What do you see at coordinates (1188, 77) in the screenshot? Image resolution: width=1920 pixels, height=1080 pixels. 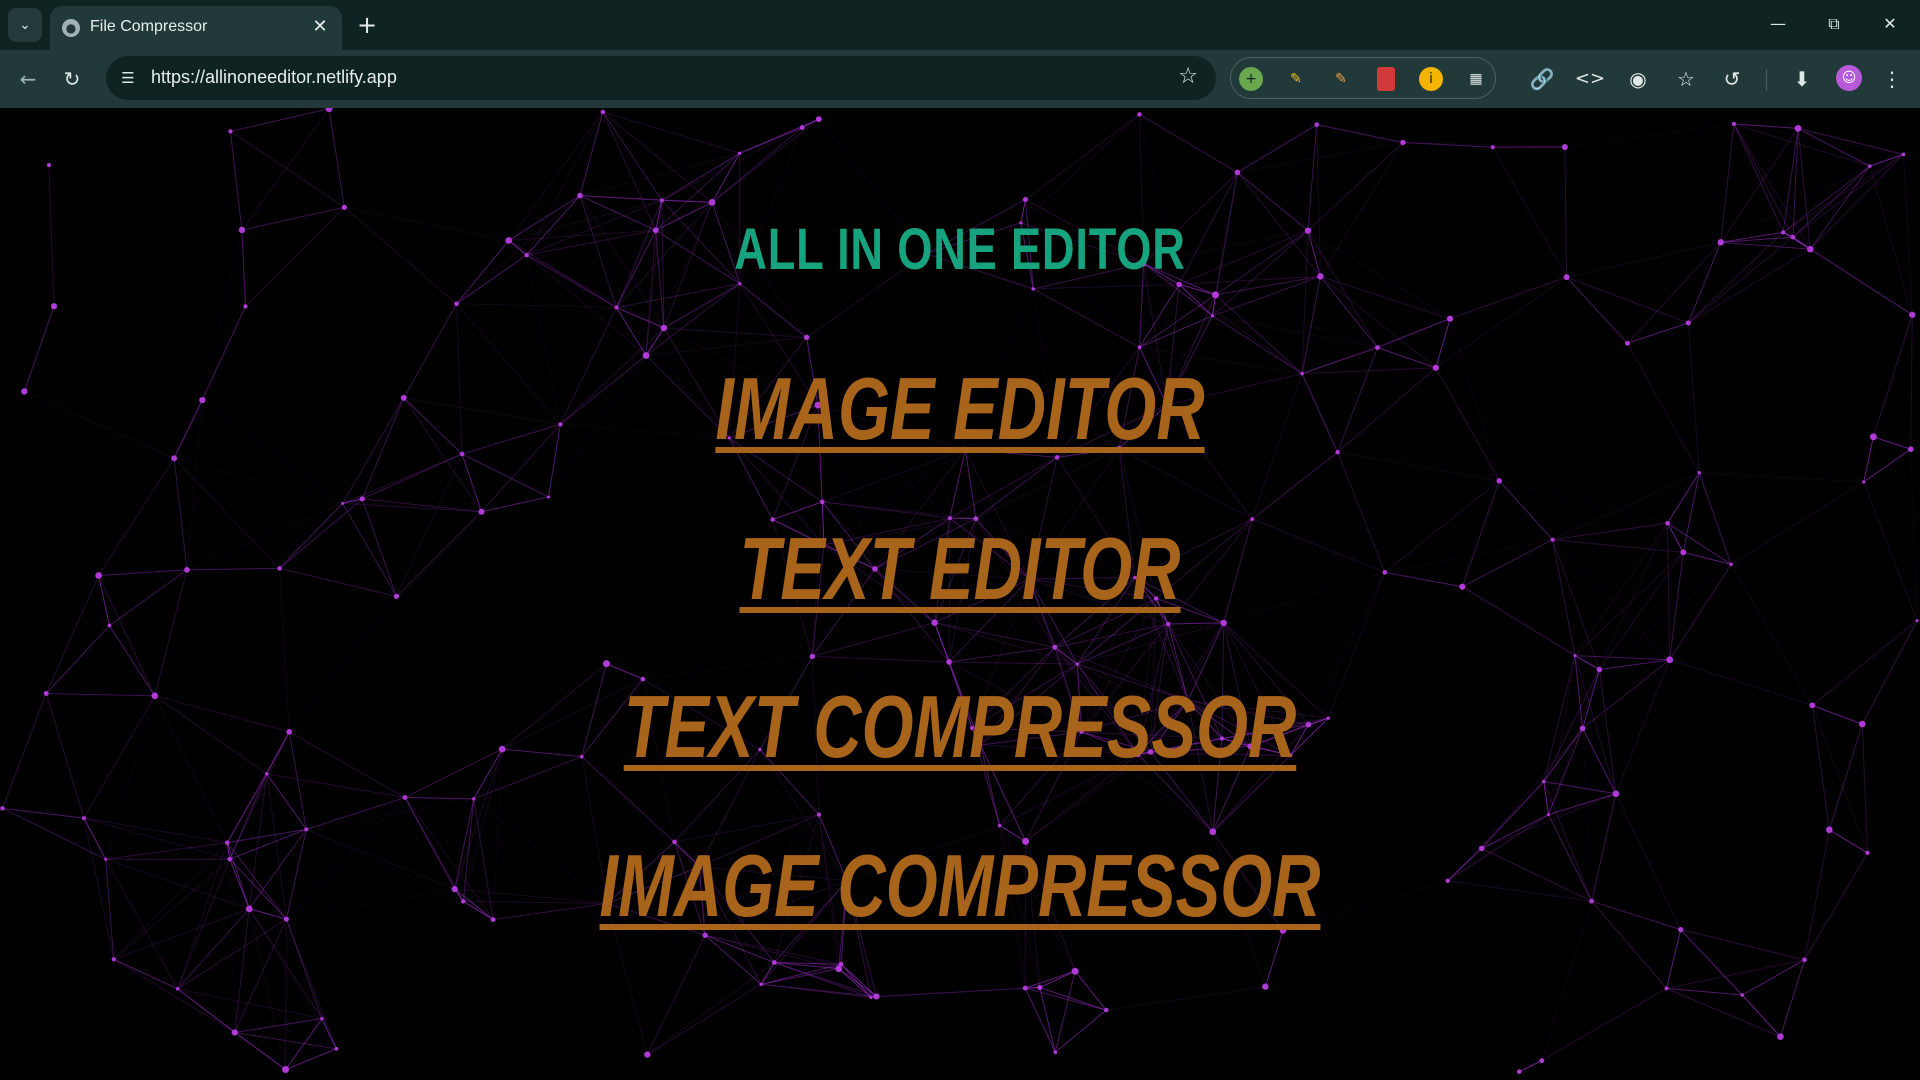 I see `bookmark-star-icon: ☆` at bounding box center [1188, 77].